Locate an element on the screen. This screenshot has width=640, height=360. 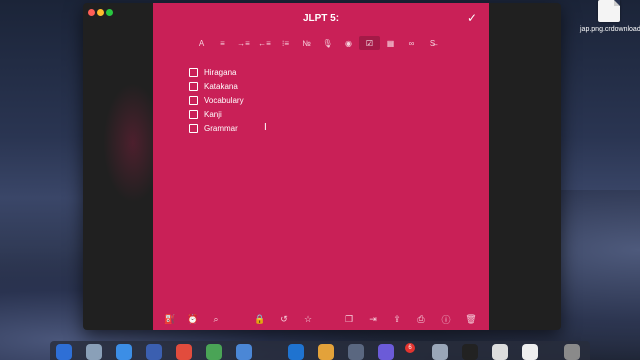
done-check-icon: ✓ is located at coordinates (472, 18).